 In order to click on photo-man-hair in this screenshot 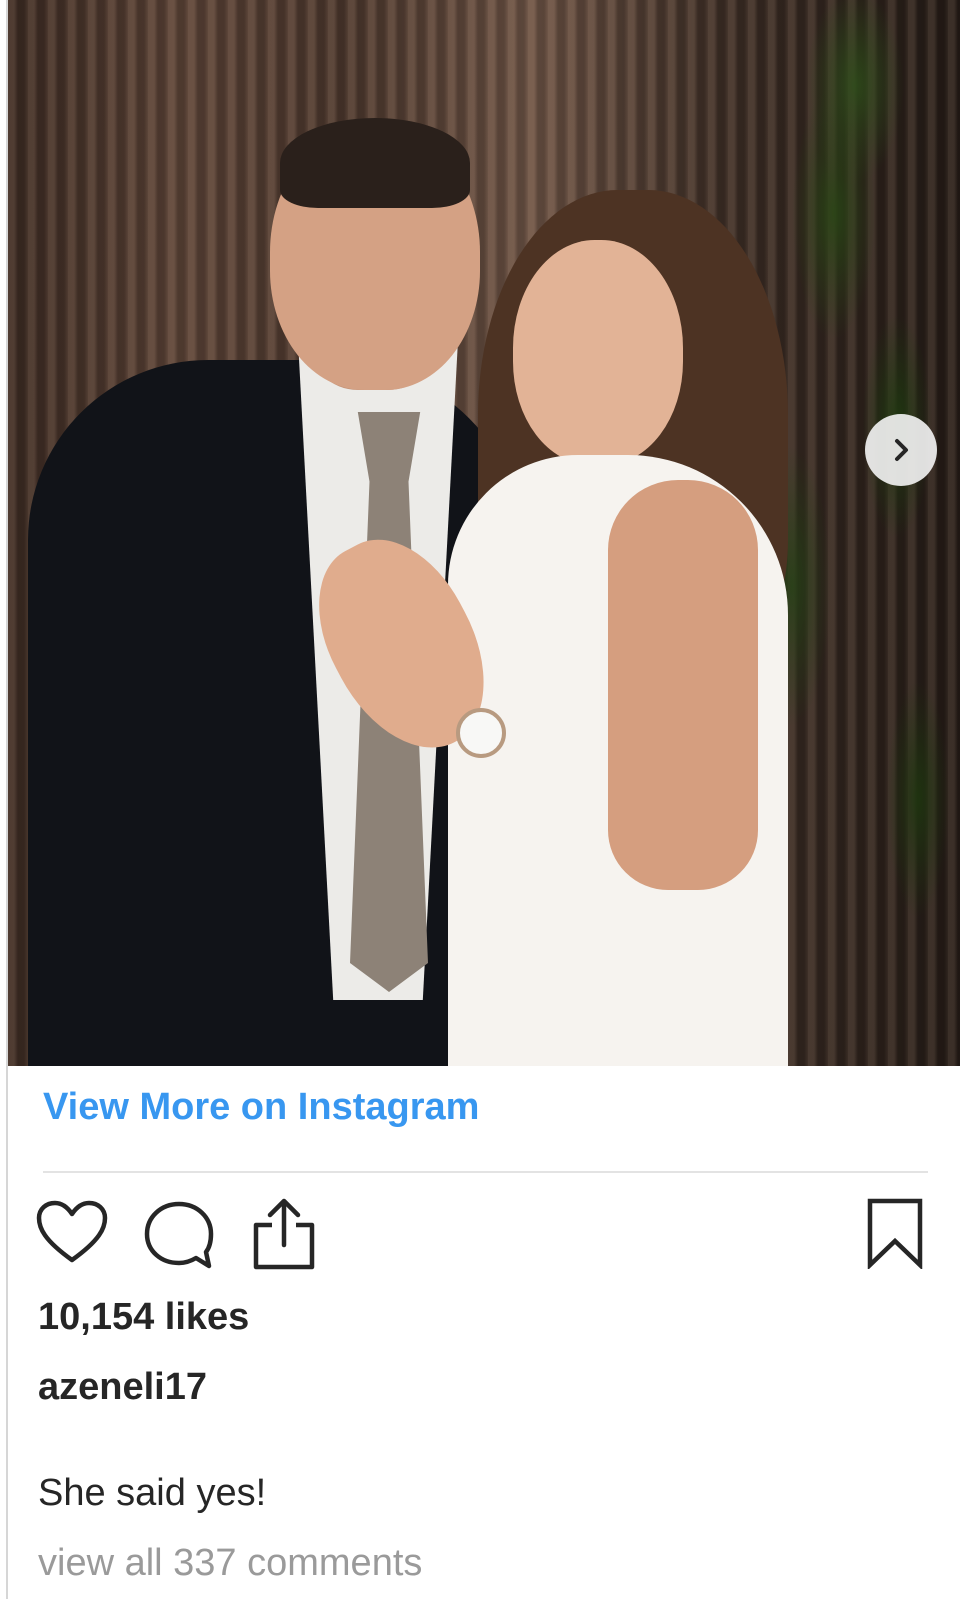, I will do `click(375, 163)`.